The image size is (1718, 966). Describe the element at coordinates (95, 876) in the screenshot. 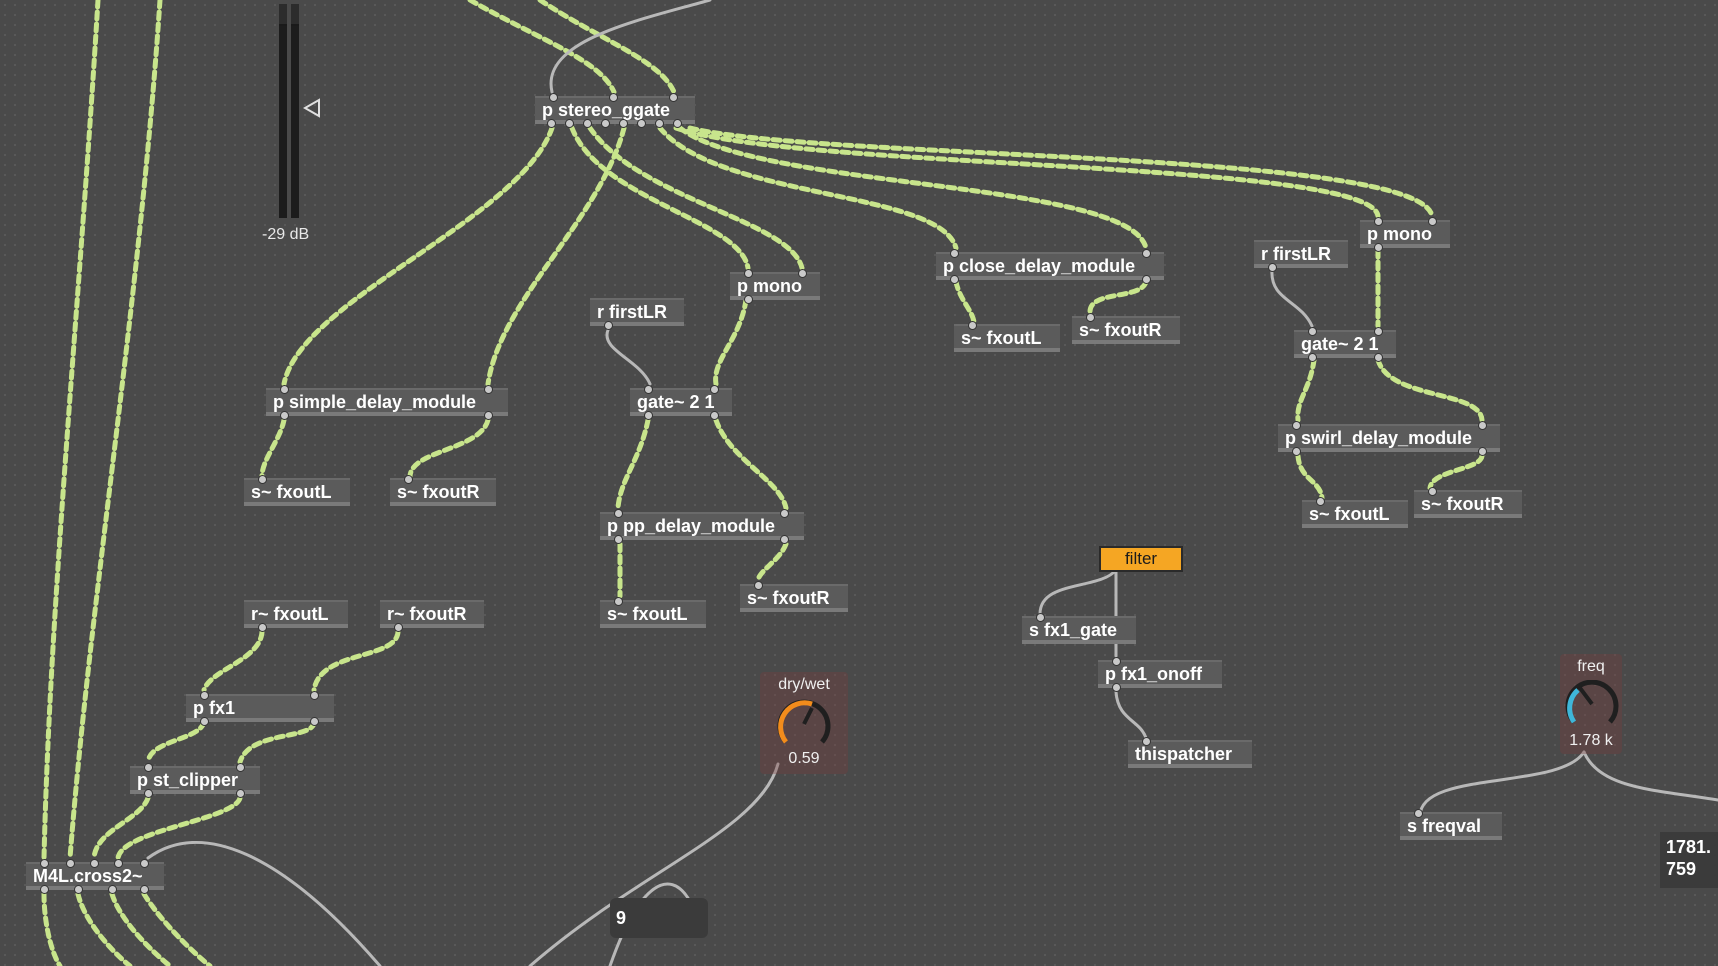

I see `cross2-object: M4L.cross2~` at that location.